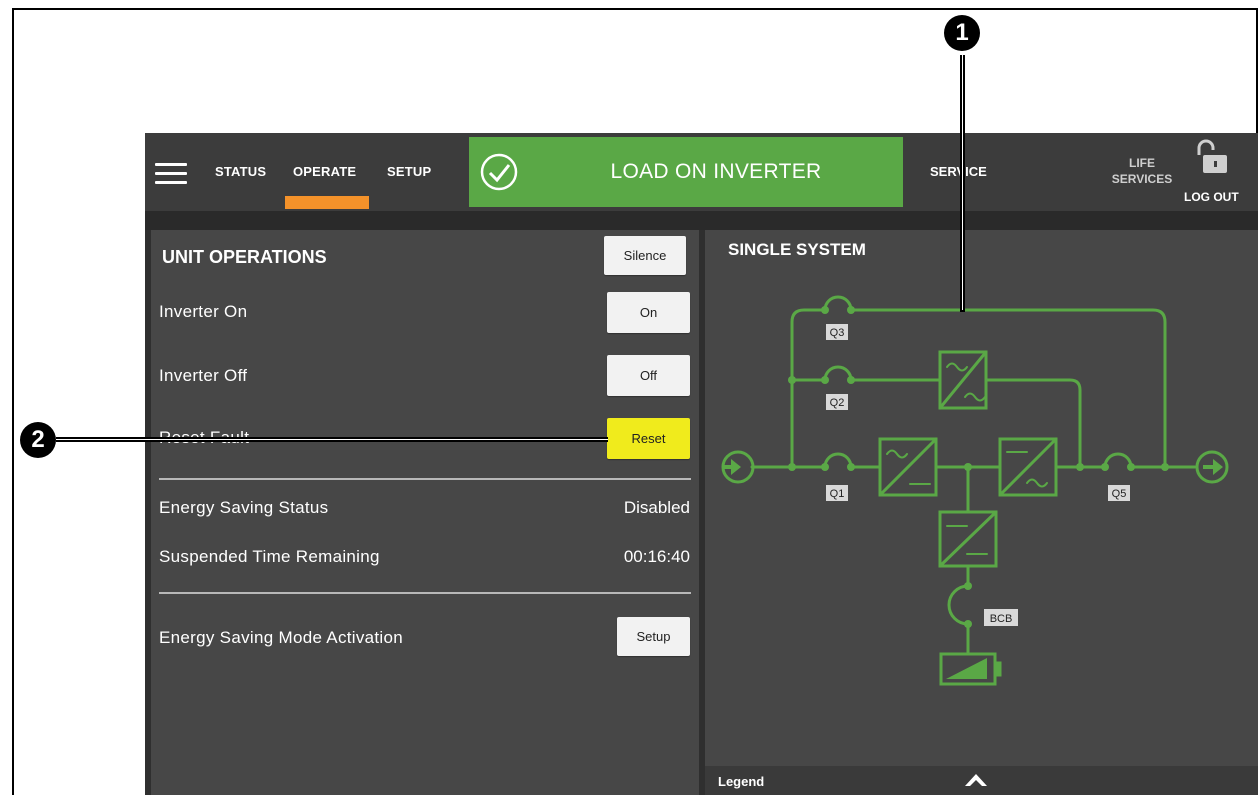 The image size is (1260, 795). I want to click on reset-button: Reset, so click(648, 438).